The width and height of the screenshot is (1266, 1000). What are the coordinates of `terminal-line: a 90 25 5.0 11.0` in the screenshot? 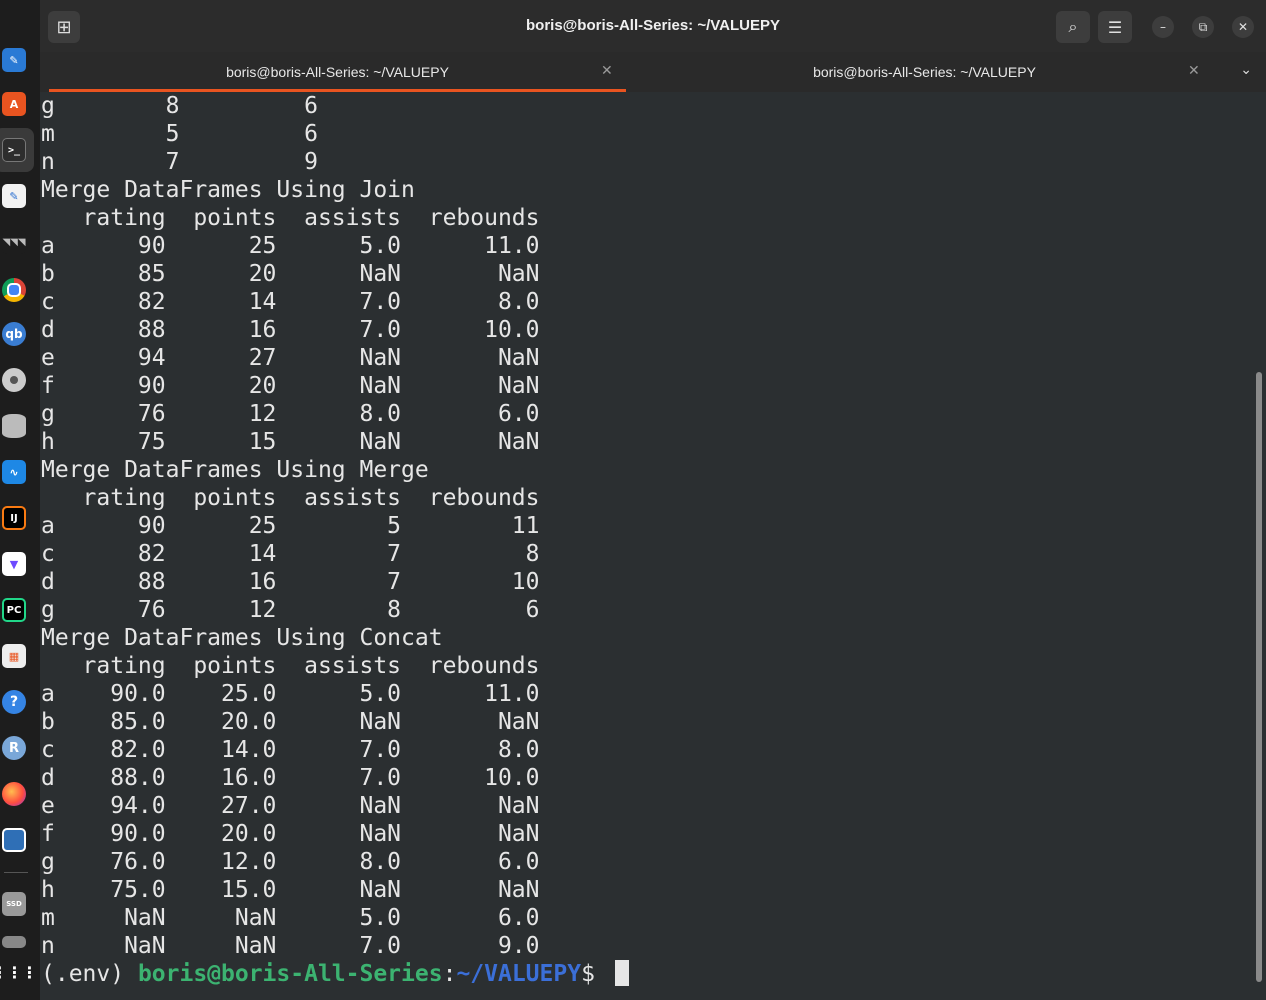 It's located at (290, 246).